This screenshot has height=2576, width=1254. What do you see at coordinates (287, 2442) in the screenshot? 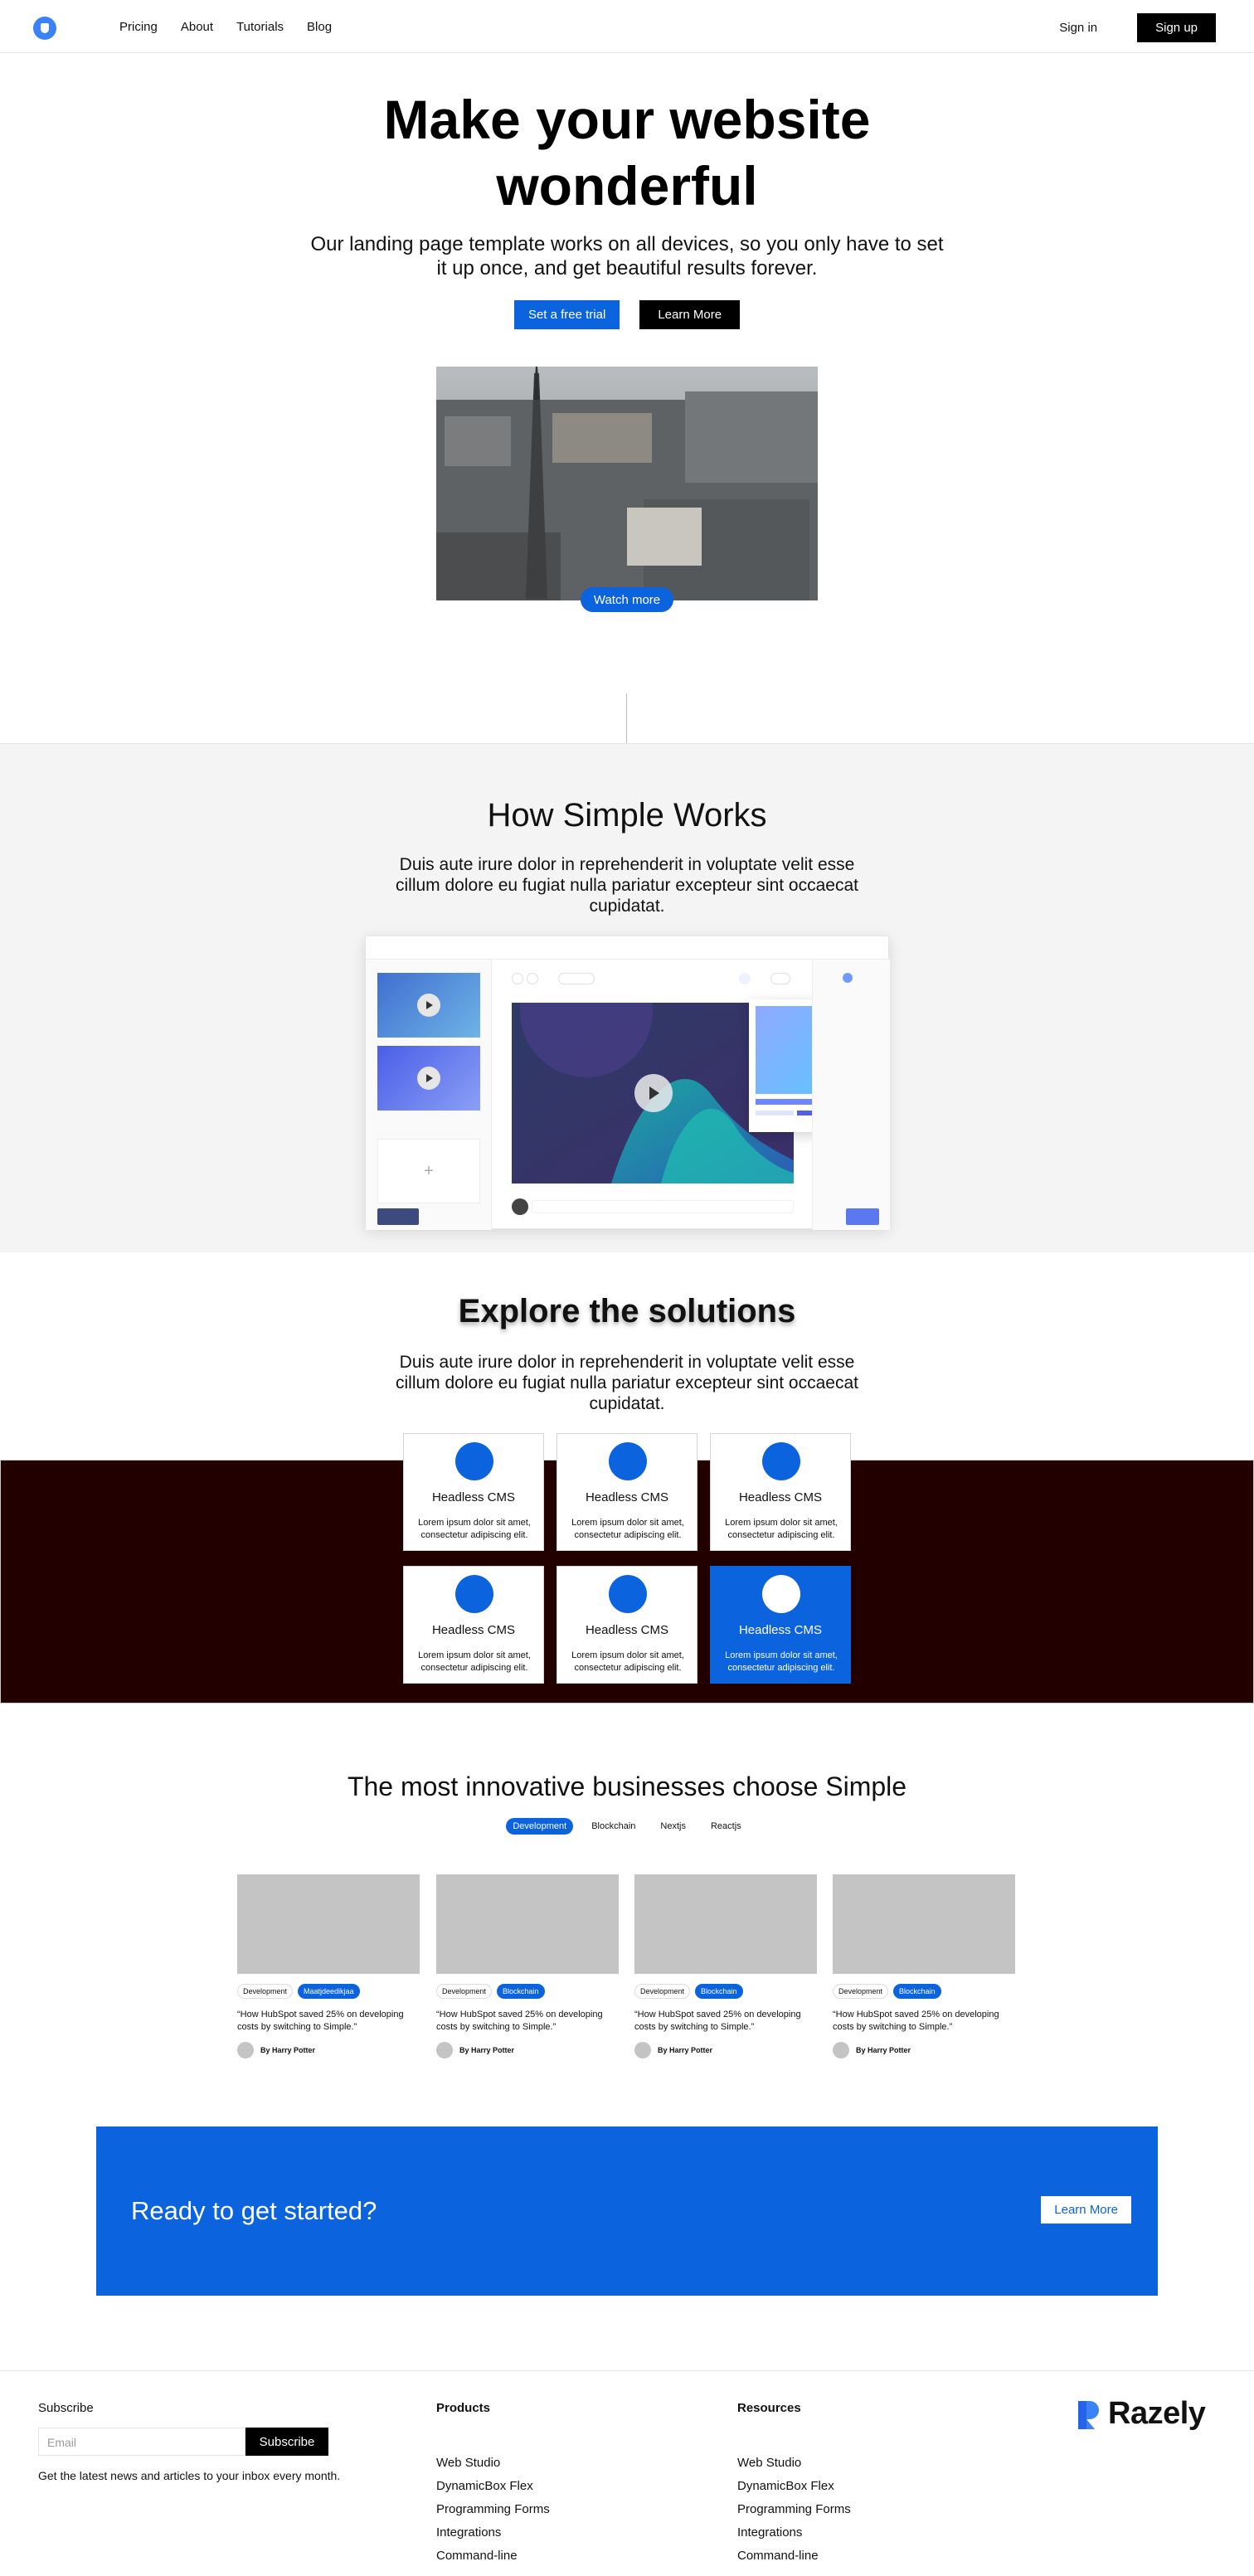
I see `subscribe-button: Subscribe` at bounding box center [287, 2442].